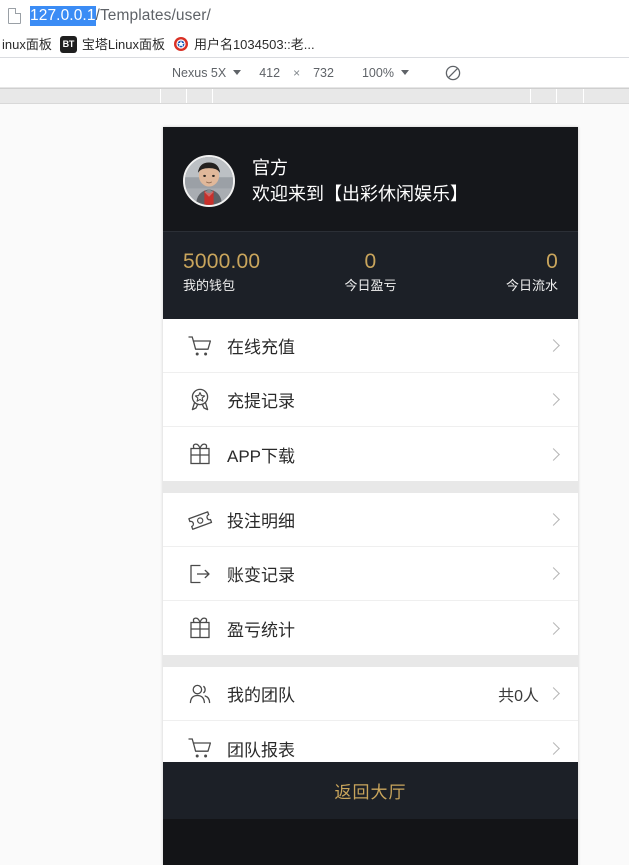 This screenshot has width=629, height=865. Describe the element at coordinates (153, 15) in the screenshot. I see `url-path: /Templates/user/` at that location.